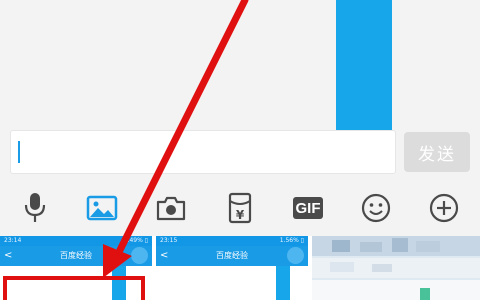 The height and width of the screenshot is (300, 480). I want to click on thumbnail-status-bar: 23:14 1.49% ▯, so click(76, 241).